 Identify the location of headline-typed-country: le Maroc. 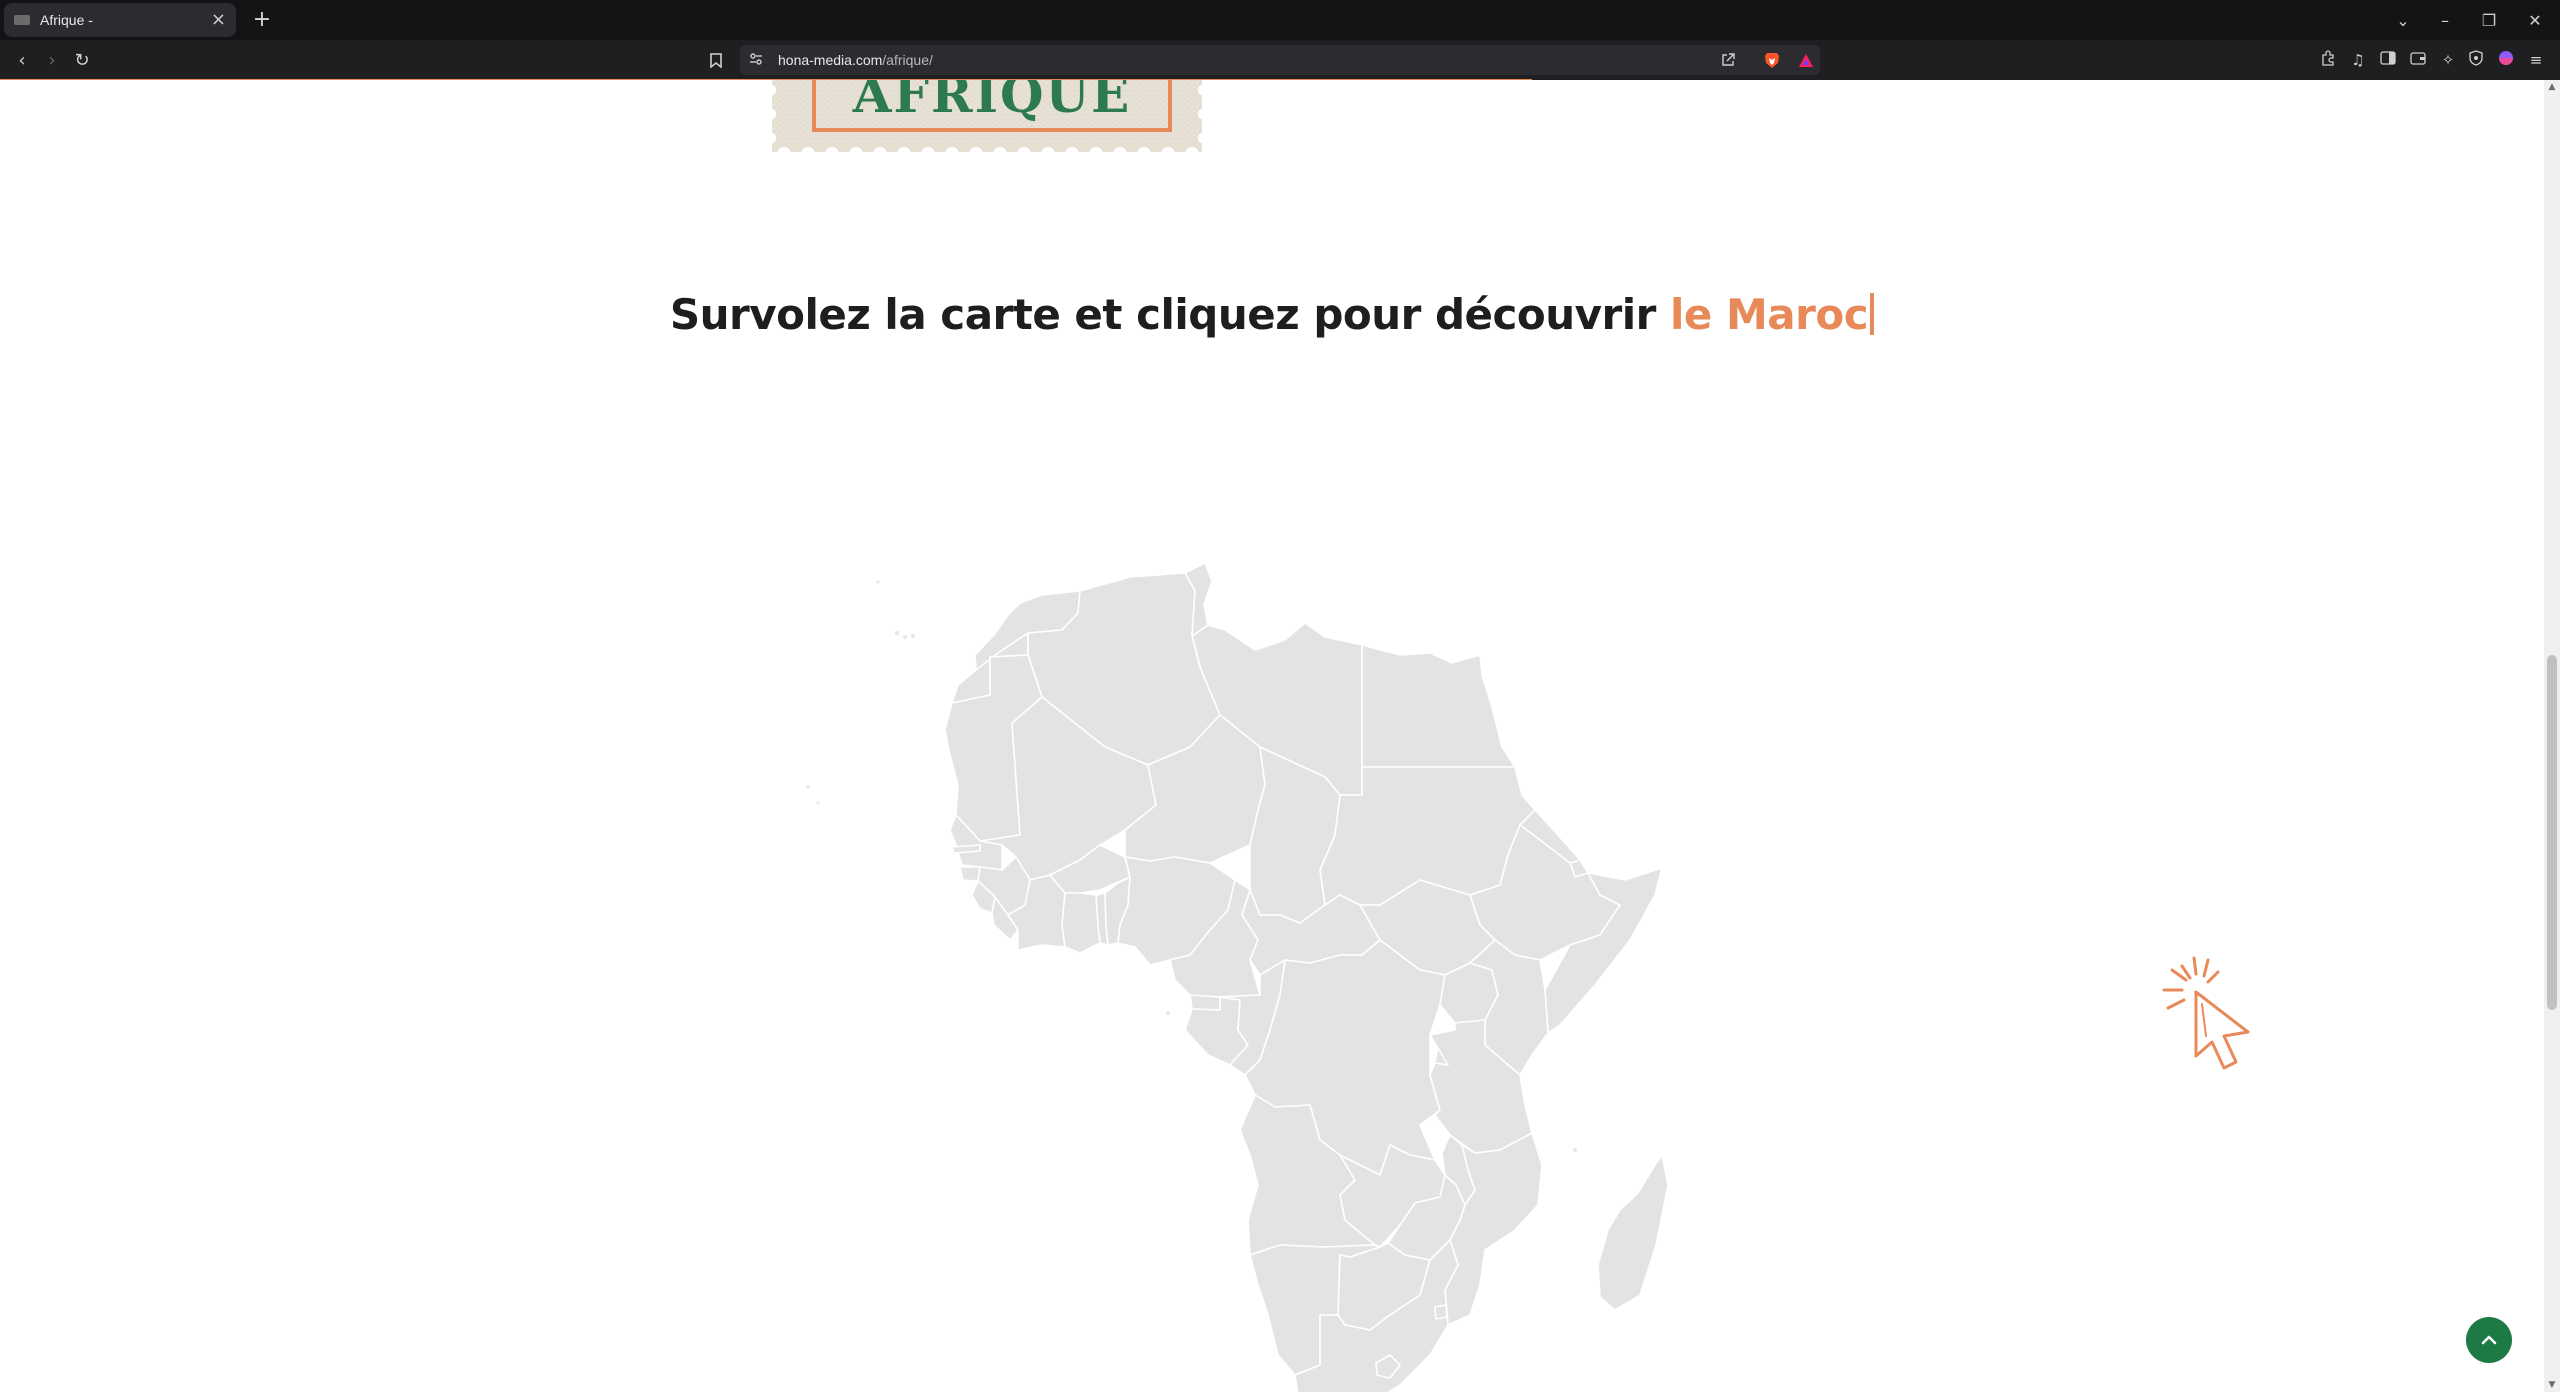
(1769, 314).